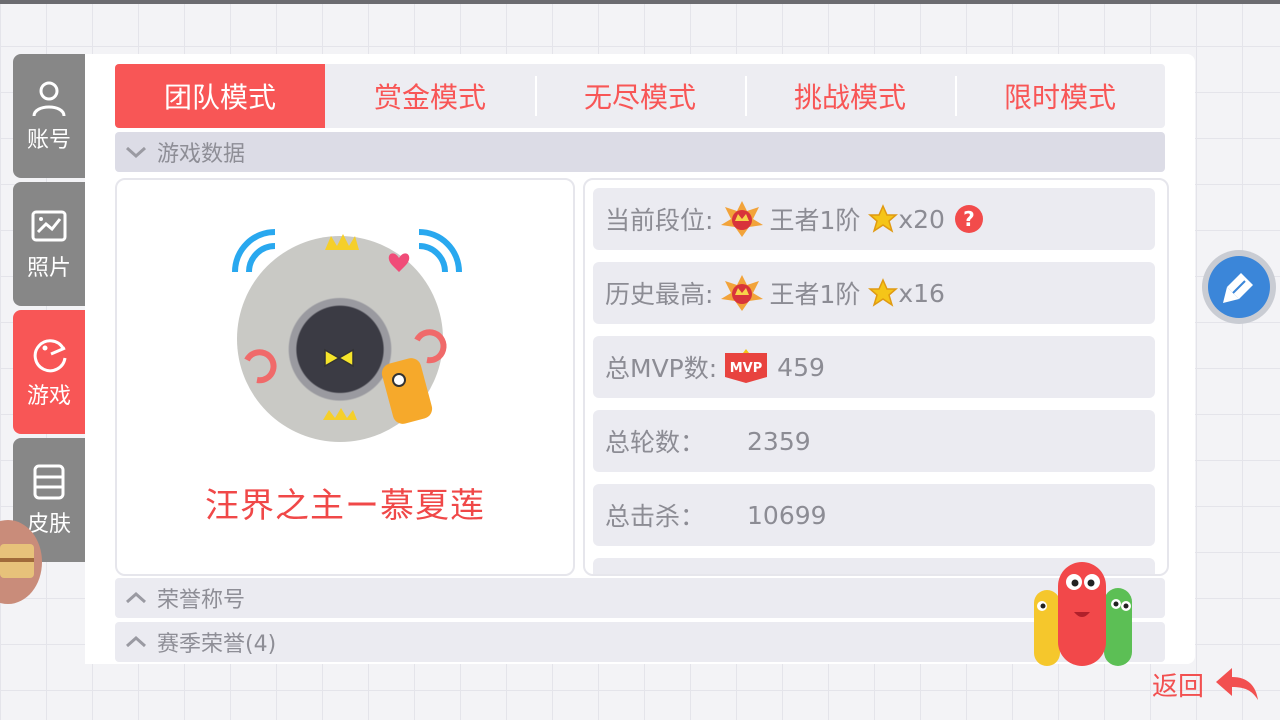 The height and width of the screenshot is (720, 1280). Describe the element at coordinates (1178, 686) in the screenshot. I see `back-label: 返回` at that location.